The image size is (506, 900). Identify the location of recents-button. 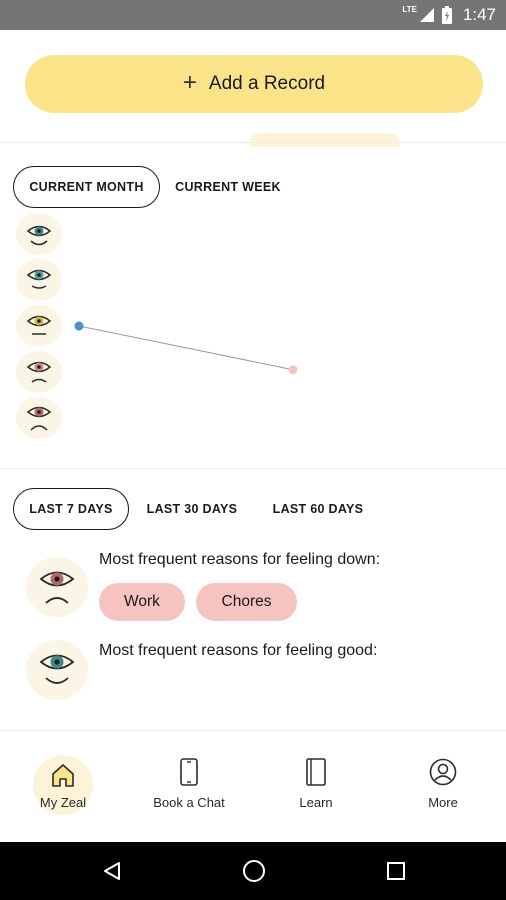
(396, 871).